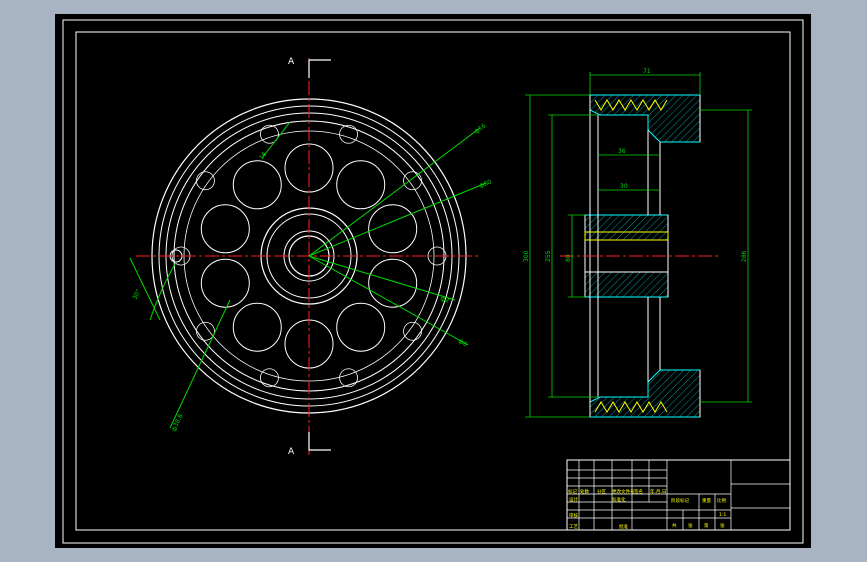  I want to click on tb-label-sign: 签名, so click(638, 491).